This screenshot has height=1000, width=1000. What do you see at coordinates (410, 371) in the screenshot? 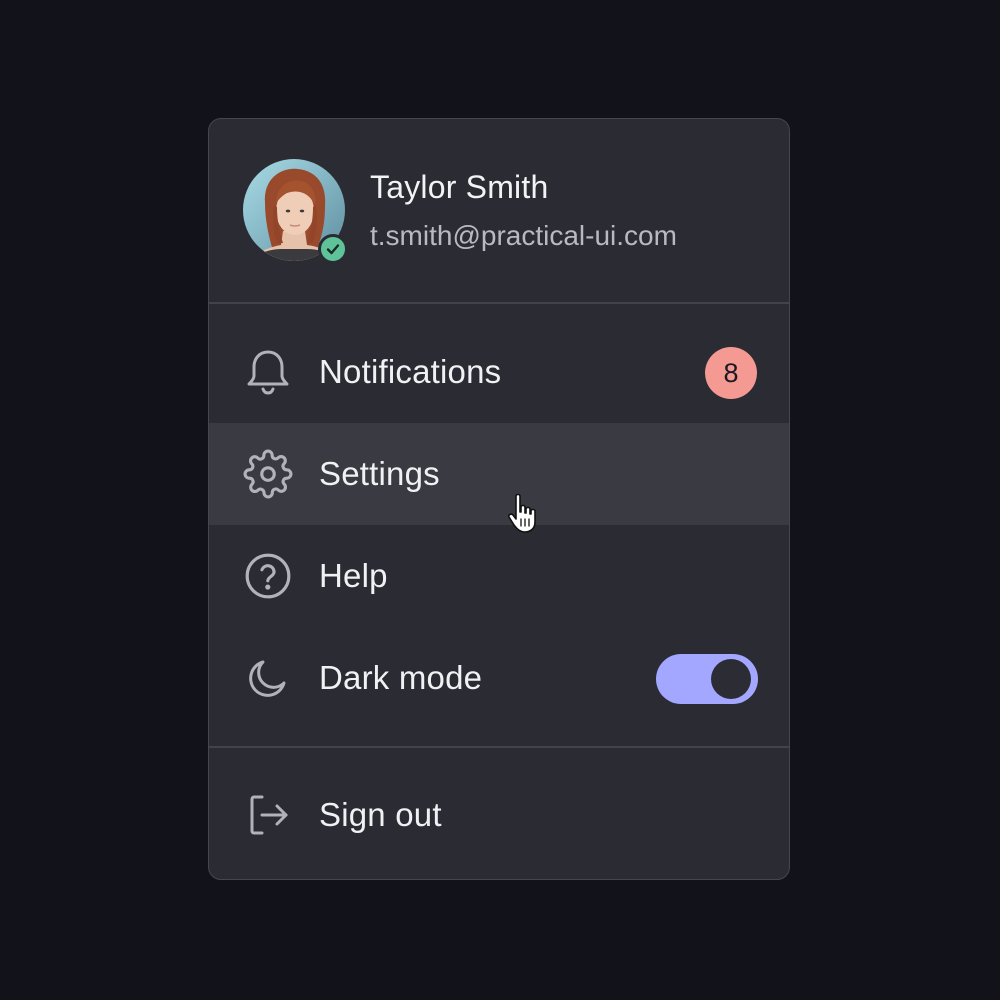
I see `notifications-label: Notifications` at bounding box center [410, 371].